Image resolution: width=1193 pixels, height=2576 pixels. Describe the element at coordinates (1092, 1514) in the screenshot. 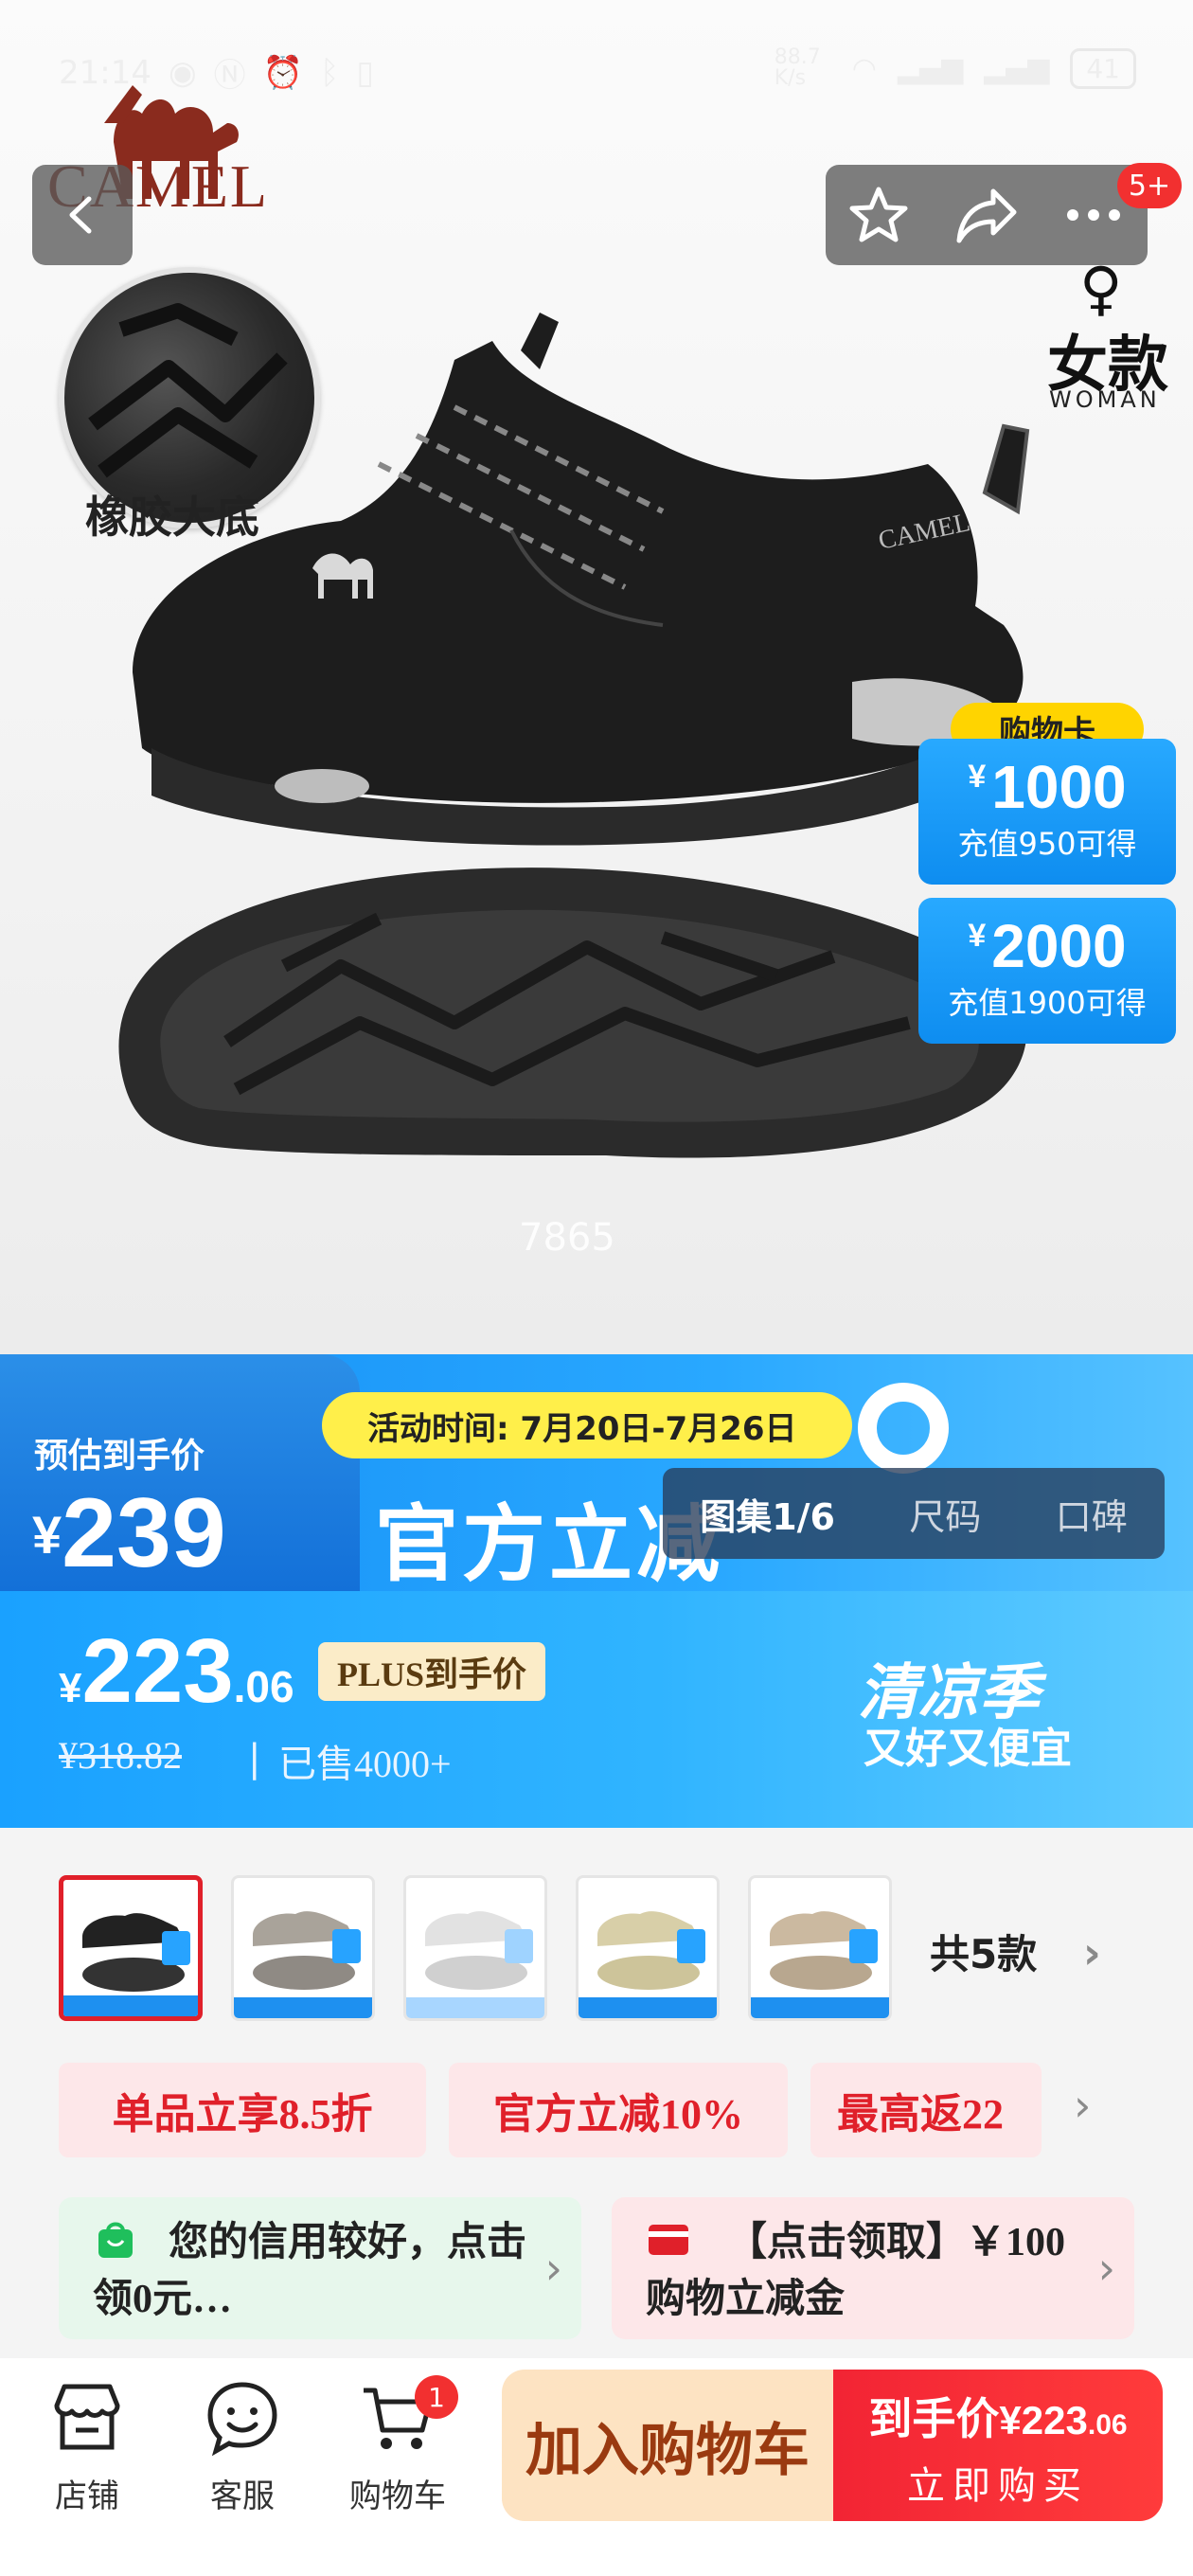

I see `tab-reviews: 口碑` at that location.